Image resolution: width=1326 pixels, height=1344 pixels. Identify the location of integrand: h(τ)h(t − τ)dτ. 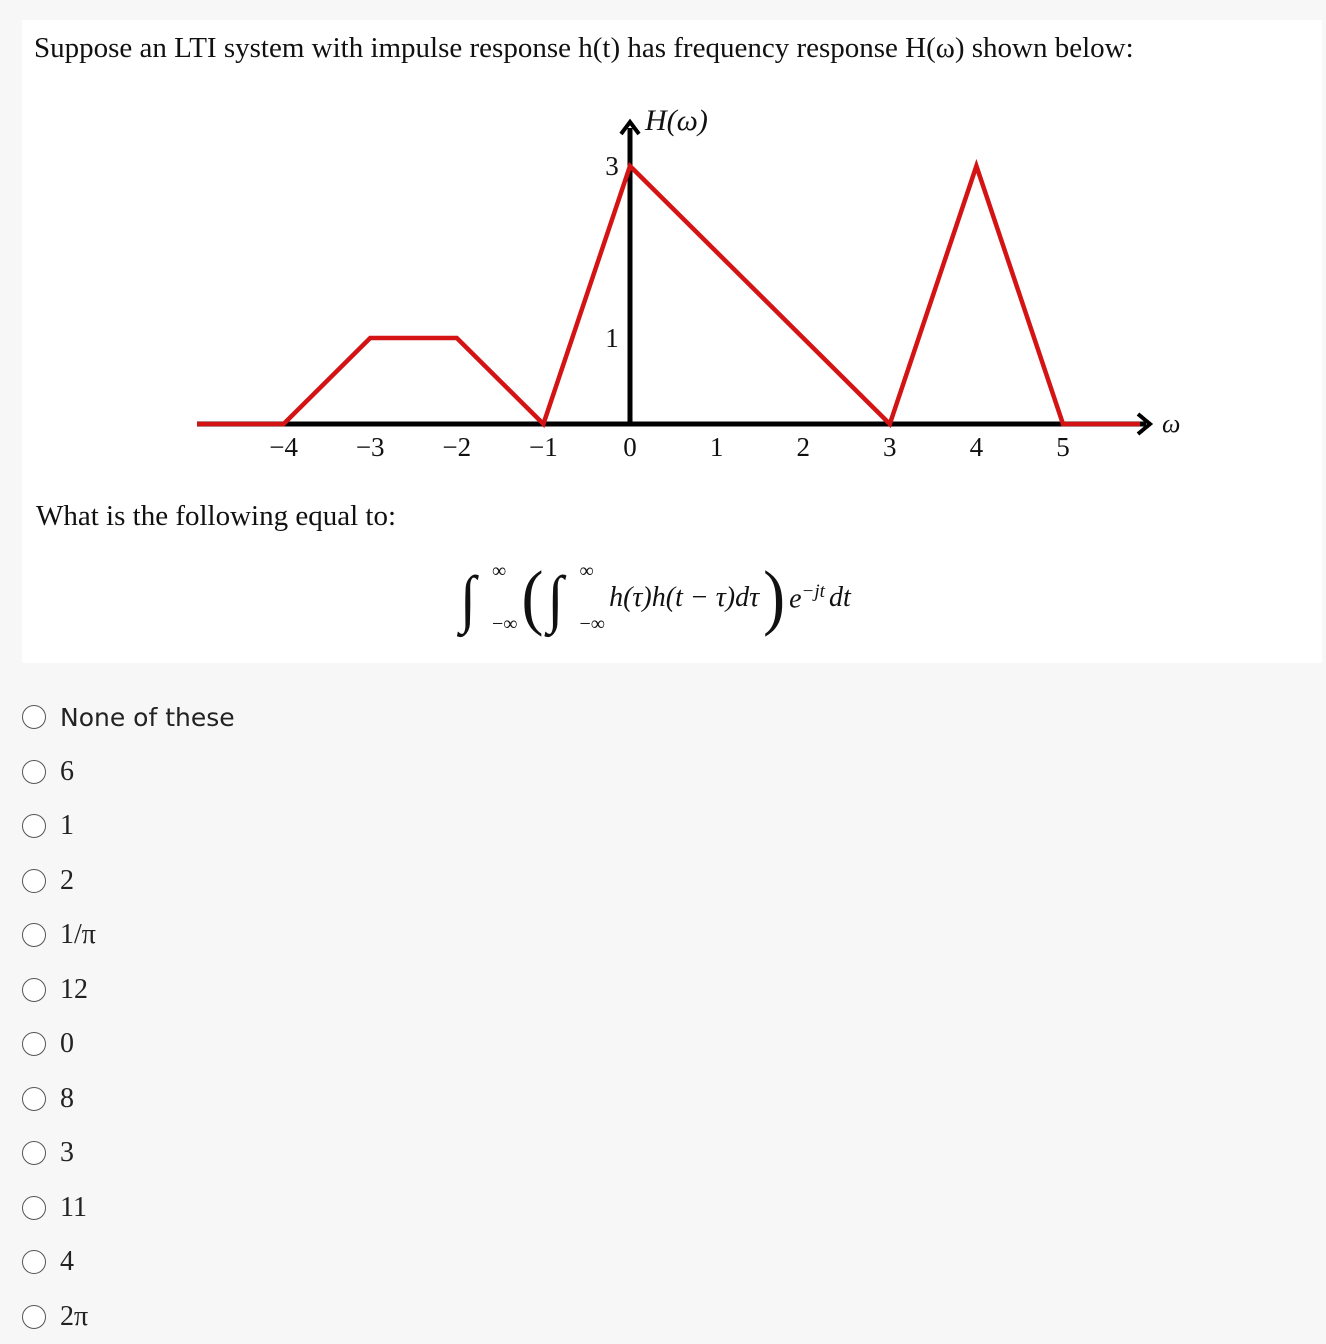
(684, 598).